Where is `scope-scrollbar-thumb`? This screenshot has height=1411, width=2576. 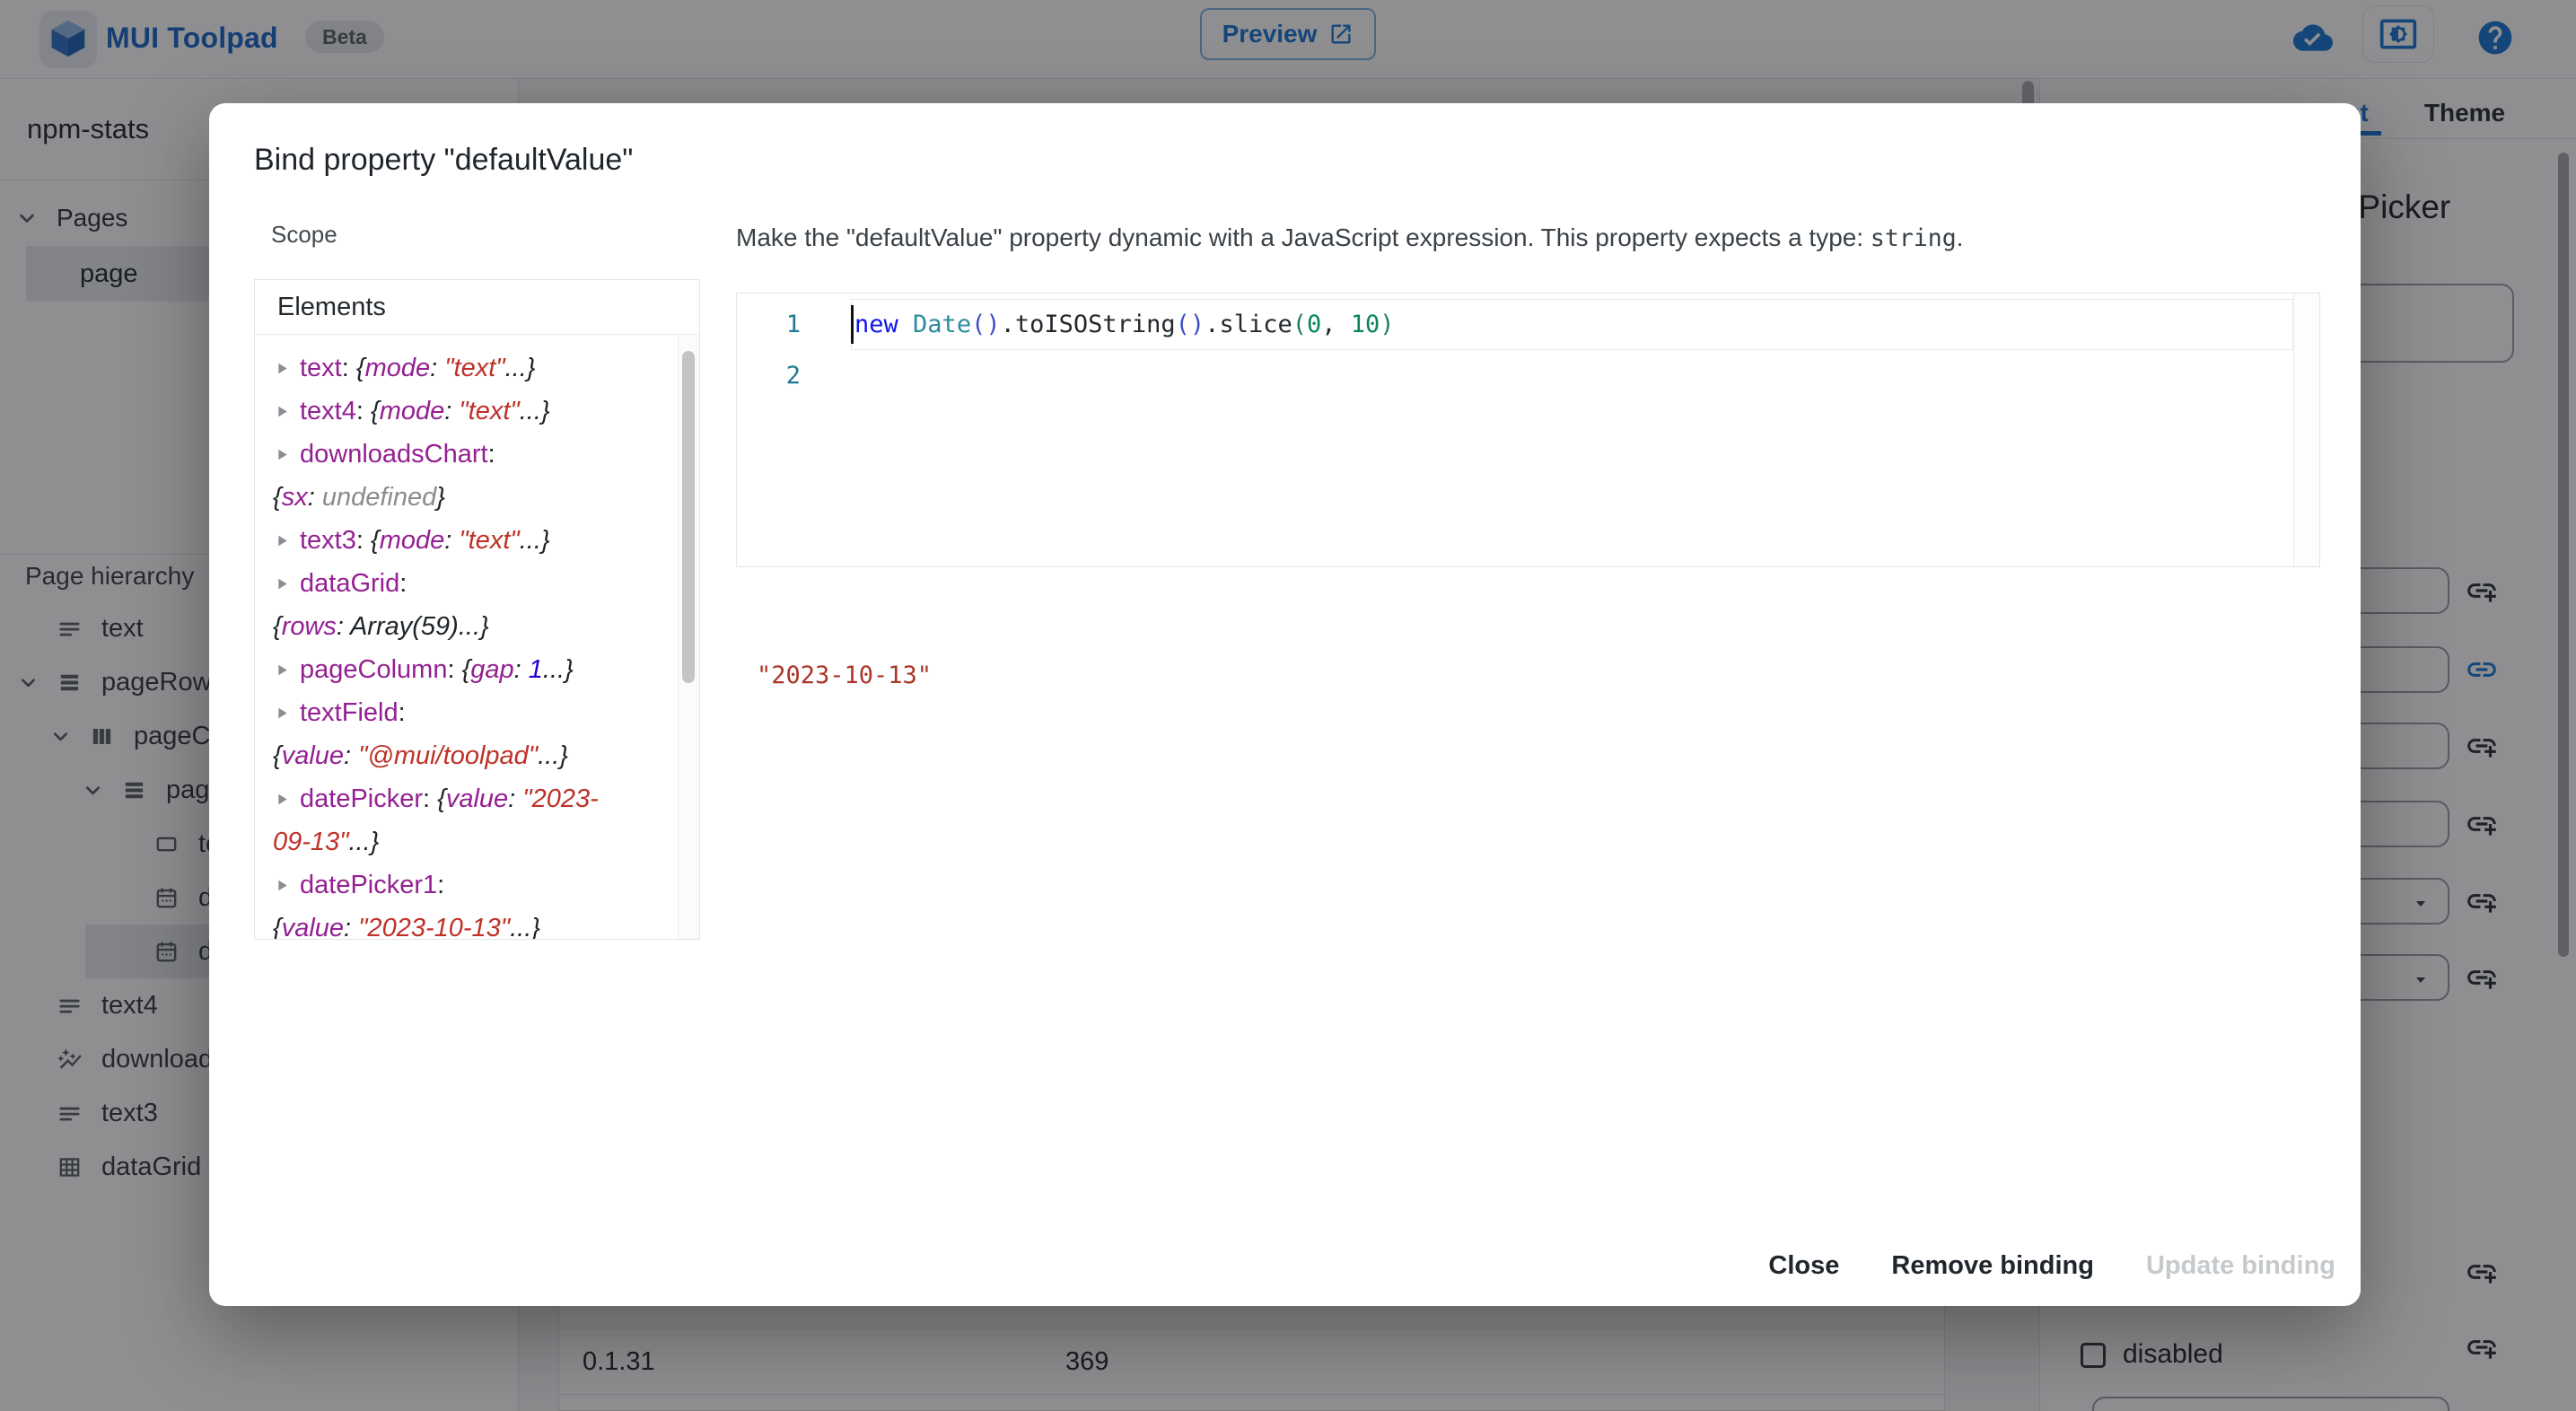
scope-scrollbar-thumb is located at coordinates (688, 517).